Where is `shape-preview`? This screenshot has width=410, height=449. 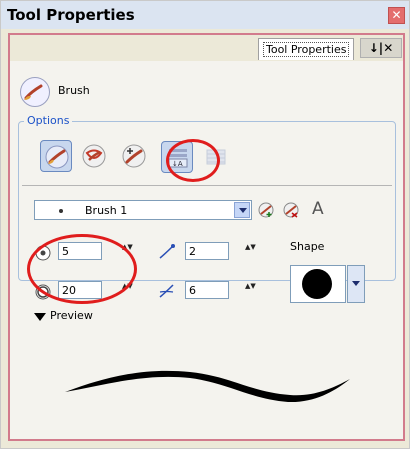 shape-preview is located at coordinates (318, 284).